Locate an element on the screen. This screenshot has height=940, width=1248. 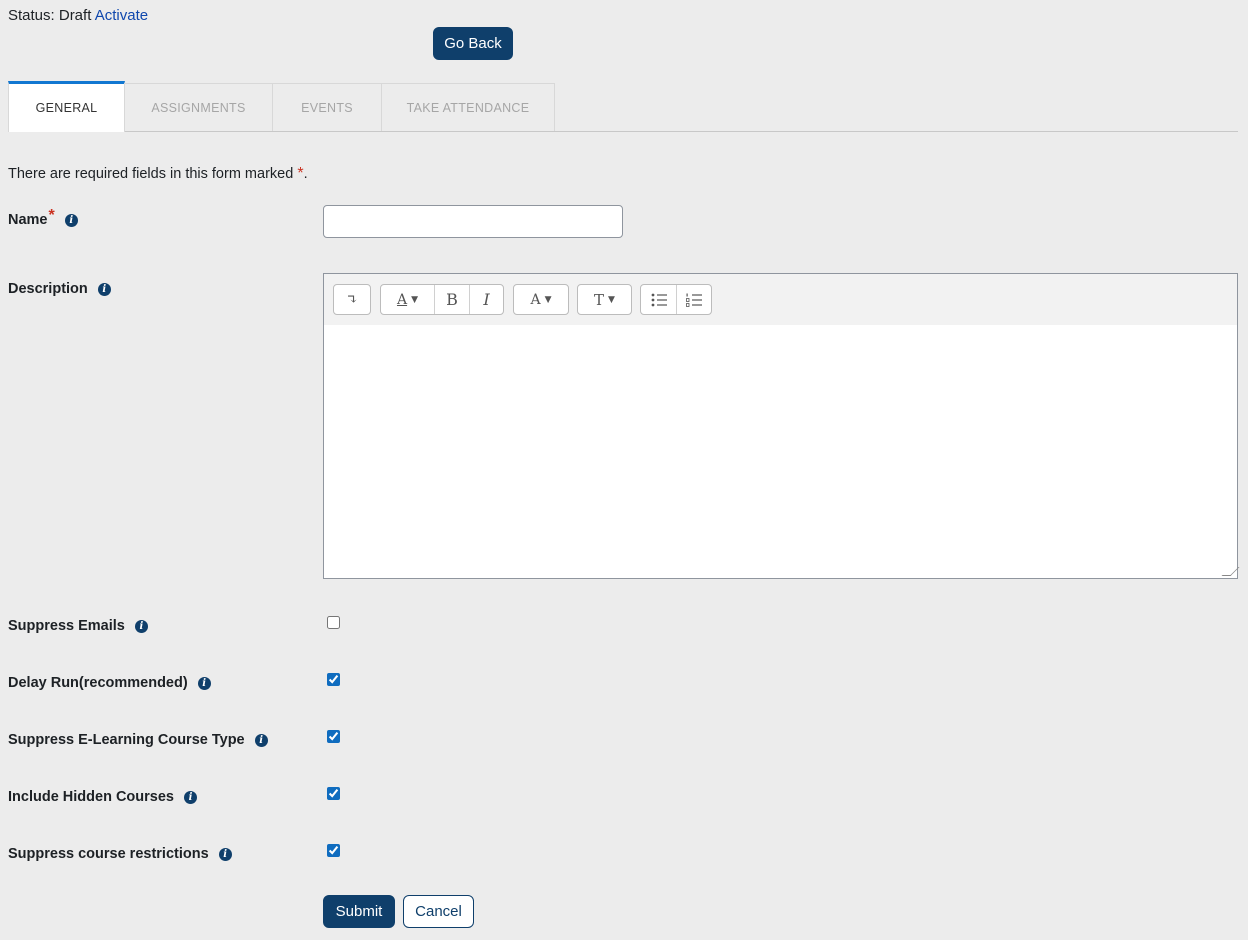
toolbar-toggle-button: ↴ is located at coordinates (352, 299).